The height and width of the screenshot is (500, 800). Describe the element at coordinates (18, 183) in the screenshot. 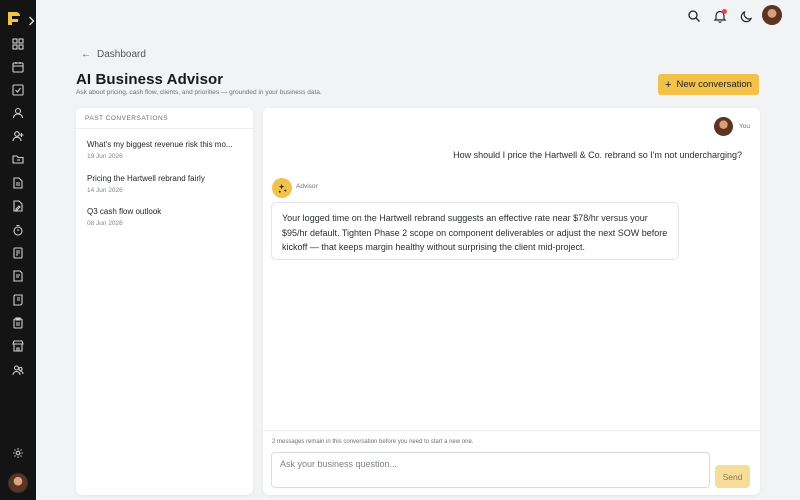

I see `document-icon` at that location.